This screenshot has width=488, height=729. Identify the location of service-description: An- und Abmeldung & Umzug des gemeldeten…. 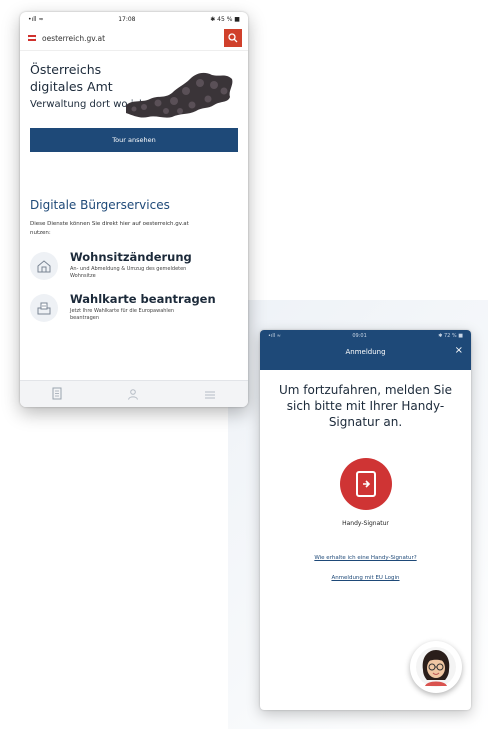
(128, 272).